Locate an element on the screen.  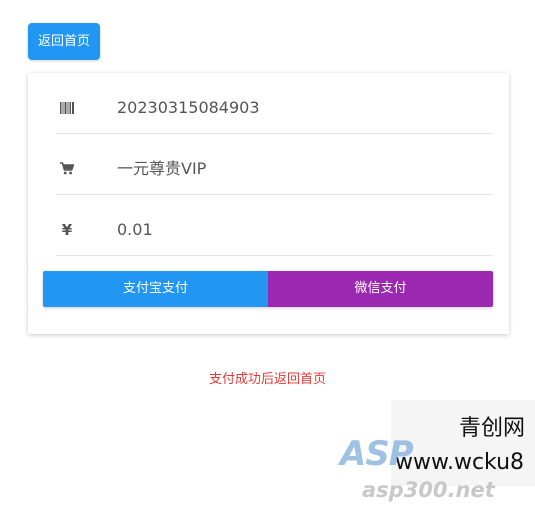
return-home-note: 支付成功后返回首页 is located at coordinates (267, 379).